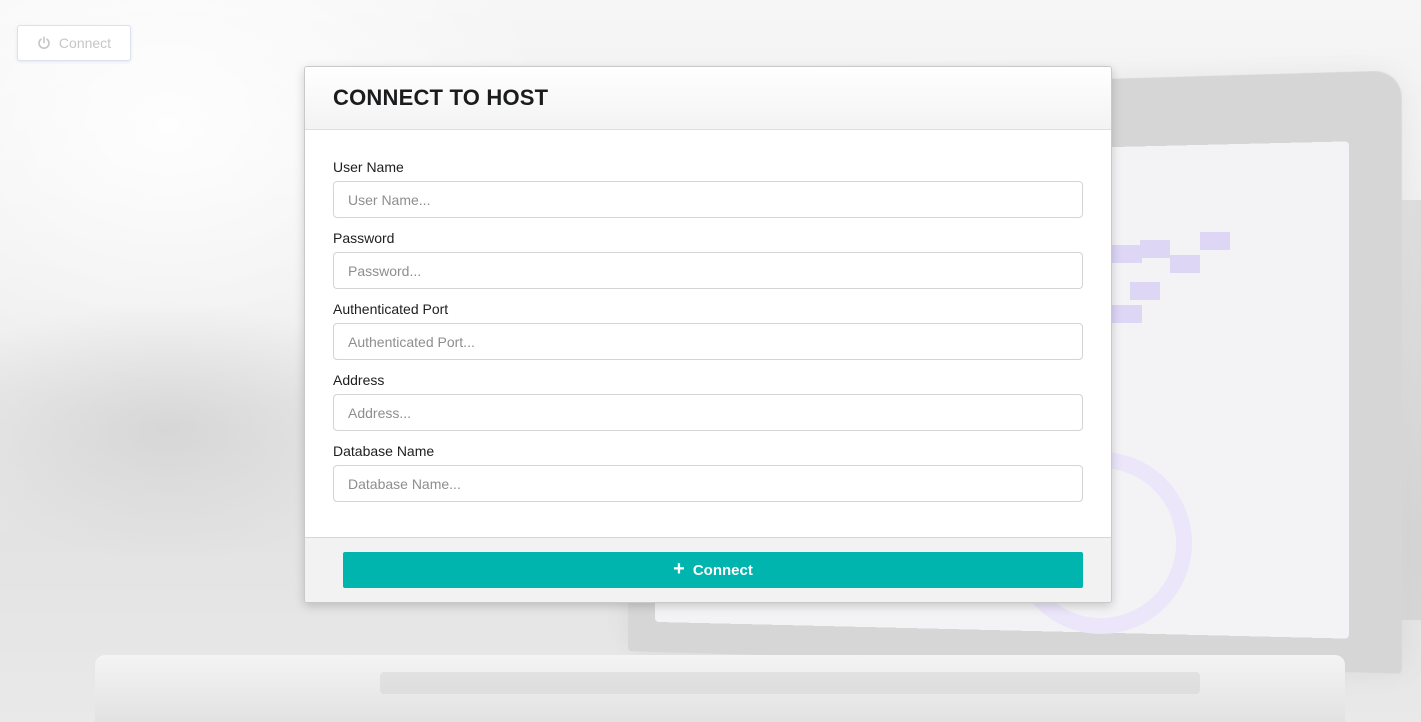 The image size is (1421, 722). Describe the element at coordinates (364, 238) in the screenshot. I see `password-label: Password` at that location.